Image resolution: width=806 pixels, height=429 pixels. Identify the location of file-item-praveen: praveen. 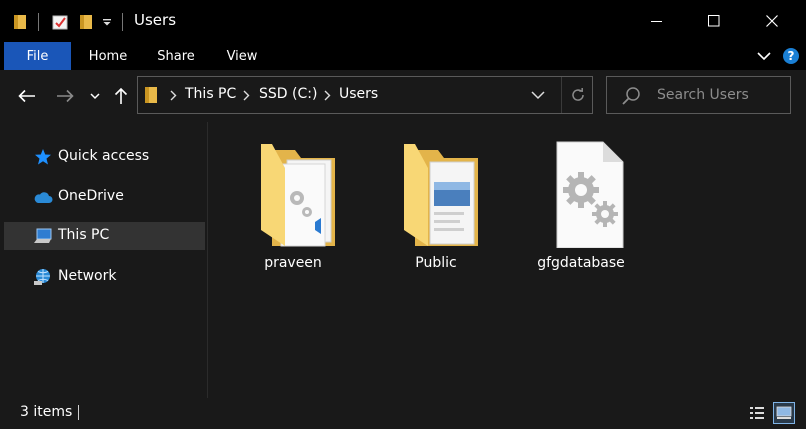
(293, 207).